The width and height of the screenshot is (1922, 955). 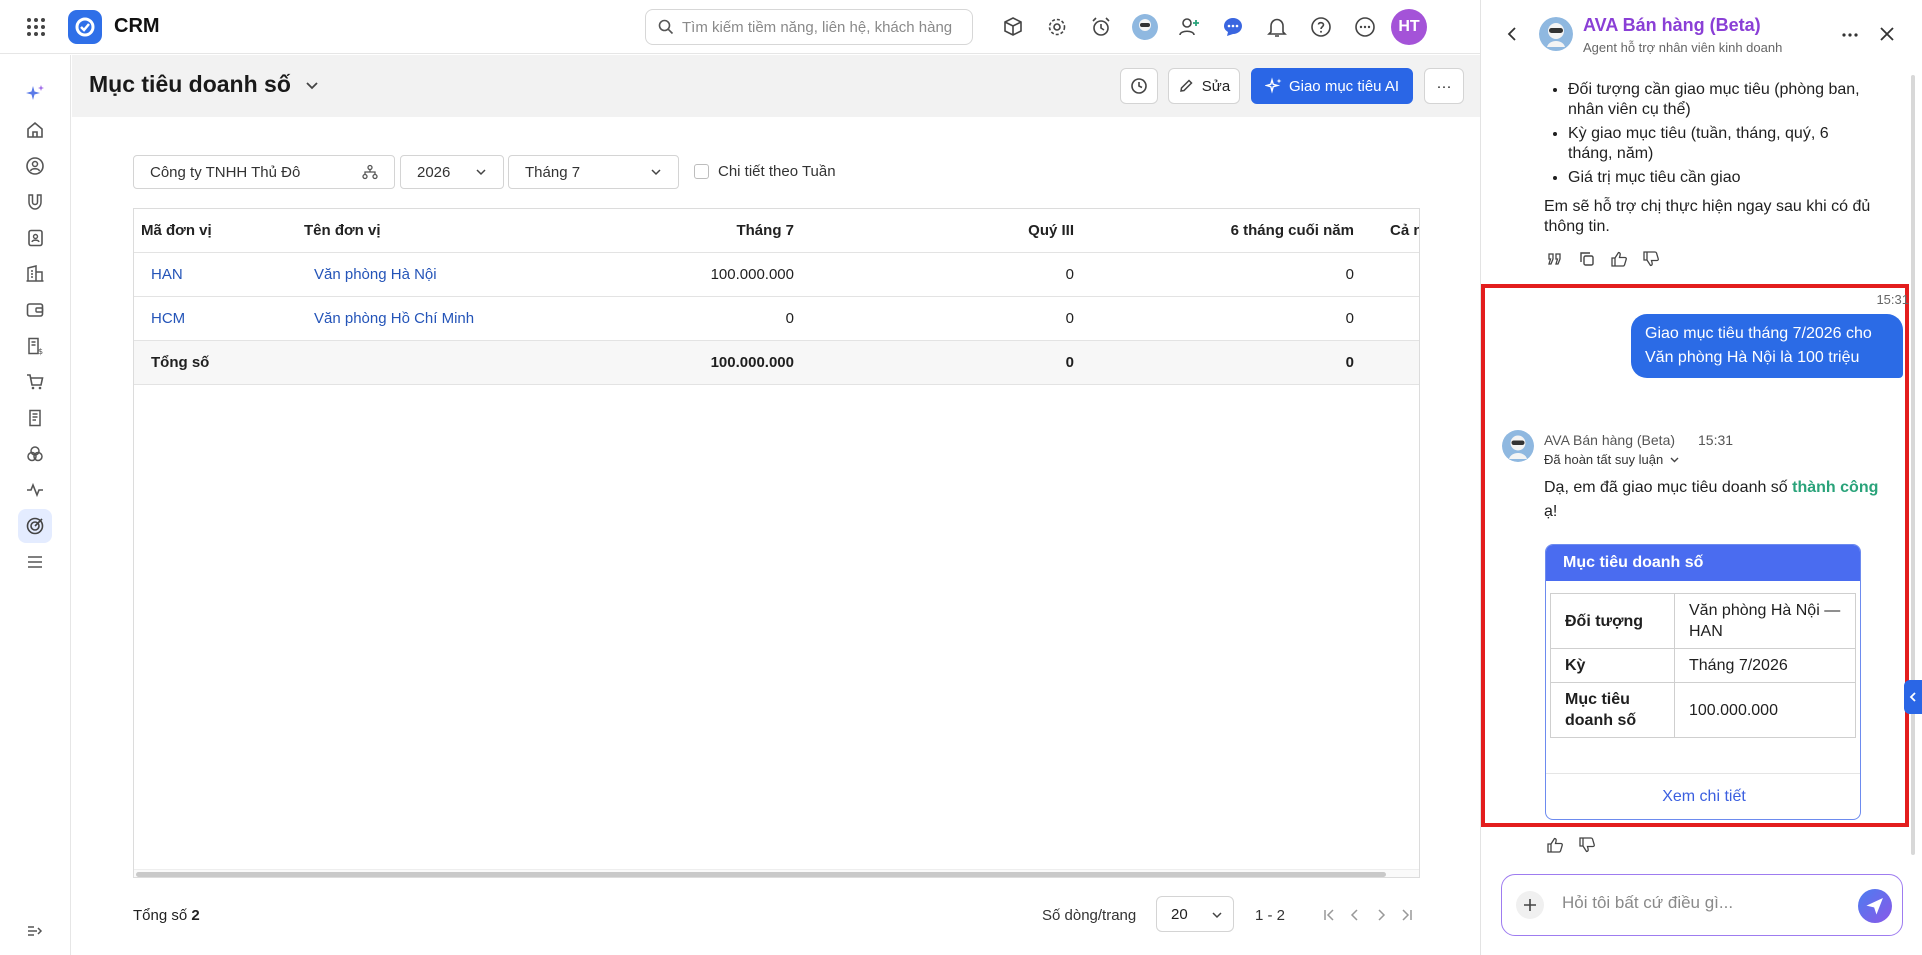 I want to click on sidebar-menu-icon, so click(x=35, y=562).